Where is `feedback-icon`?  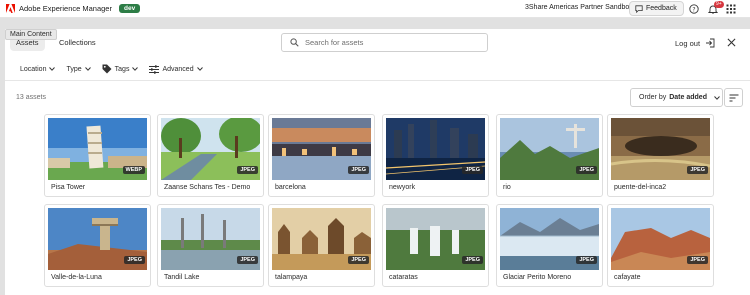 feedback-icon is located at coordinates (639, 8).